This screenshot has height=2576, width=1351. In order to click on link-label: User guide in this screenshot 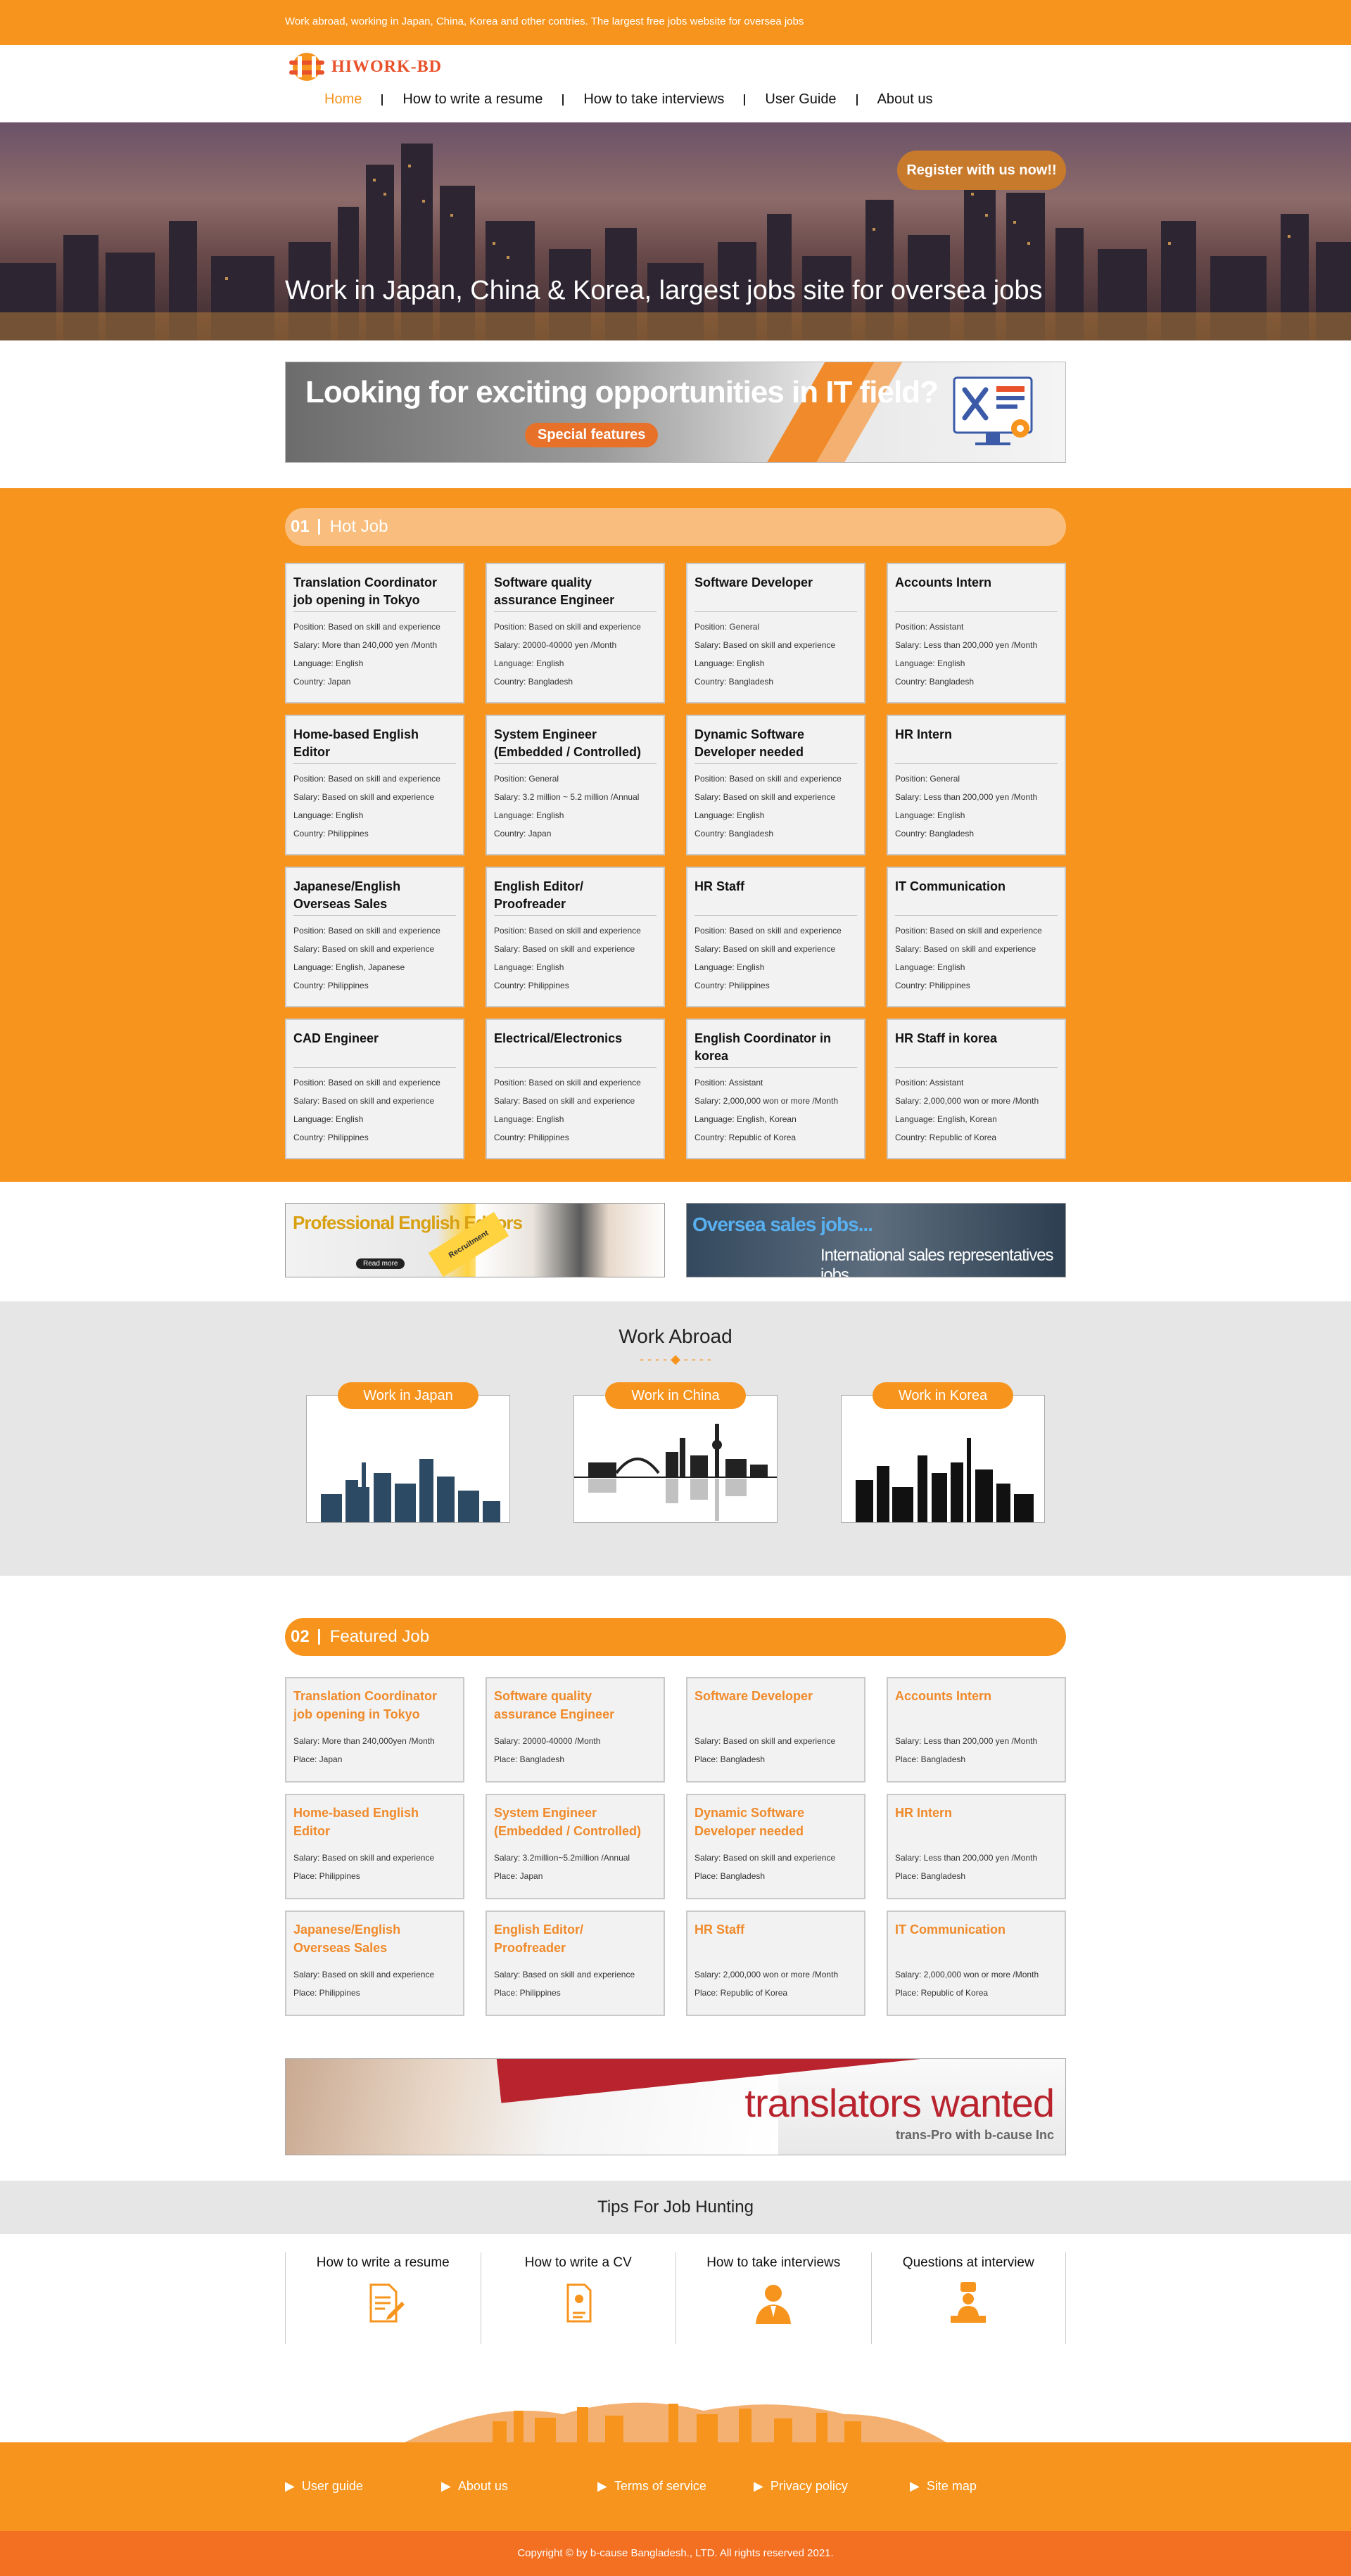, I will do `click(332, 2486)`.